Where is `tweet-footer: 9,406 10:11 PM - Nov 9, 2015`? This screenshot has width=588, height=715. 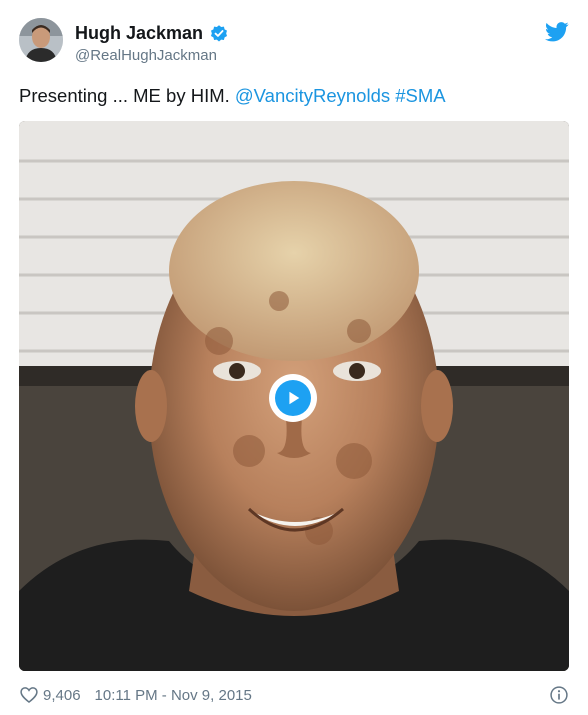 tweet-footer: 9,406 10:11 PM - Nov 9, 2015 is located at coordinates (294, 695).